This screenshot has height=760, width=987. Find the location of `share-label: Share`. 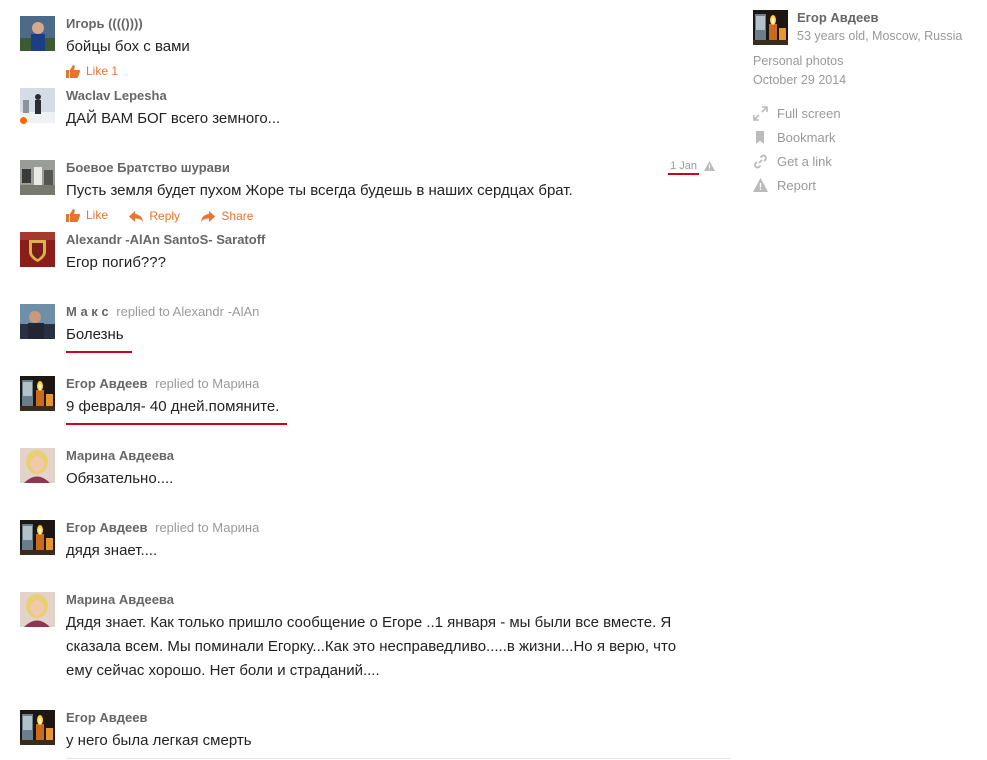

share-label: Share is located at coordinates (237, 216).